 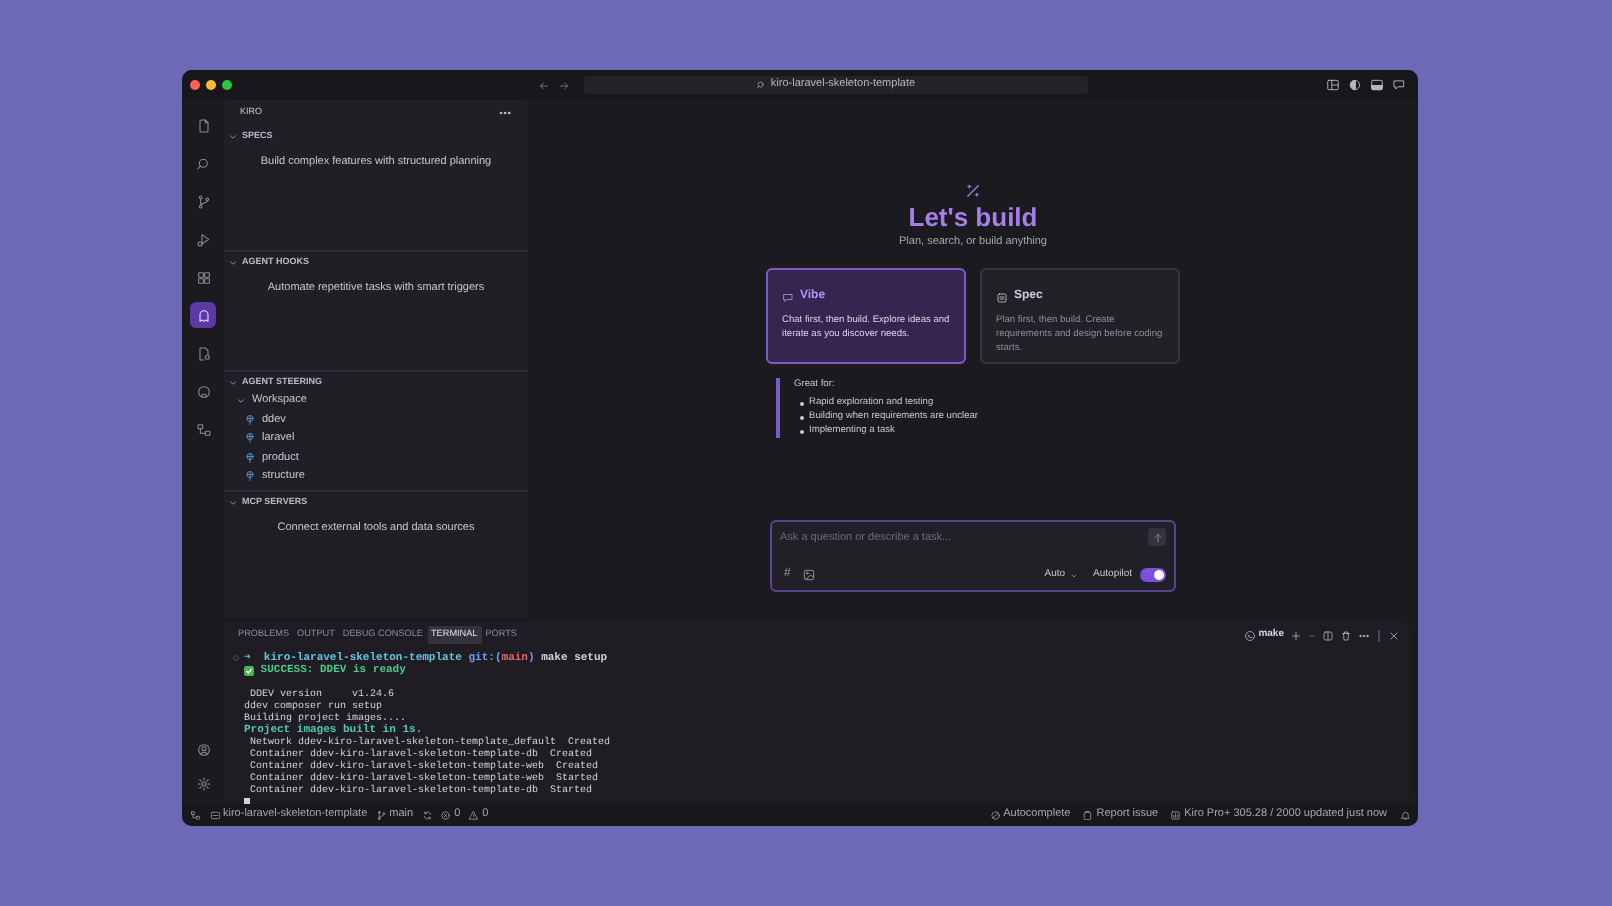 I want to click on ghost-icon, so click(x=203, y=315).